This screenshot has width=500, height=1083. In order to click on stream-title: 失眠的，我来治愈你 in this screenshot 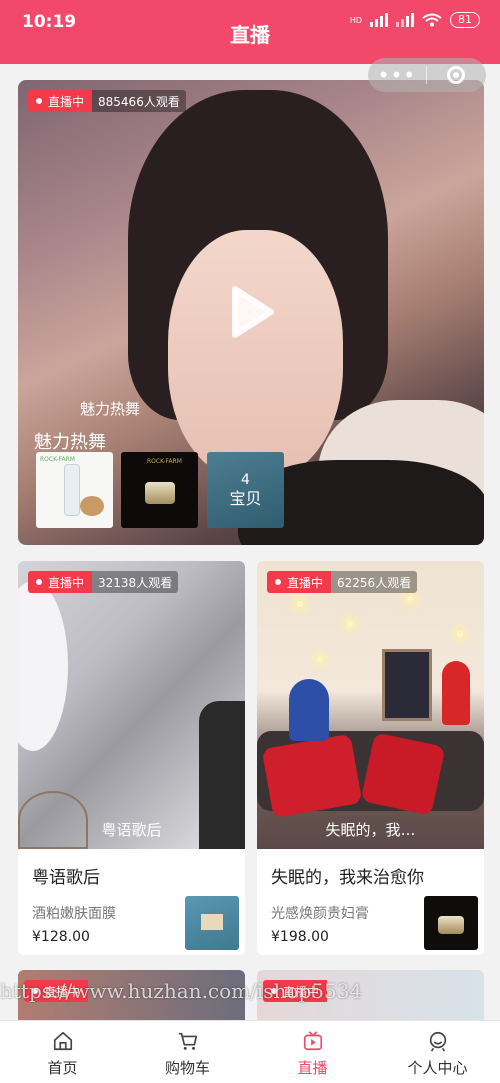, I will do `click(347, 878)`.